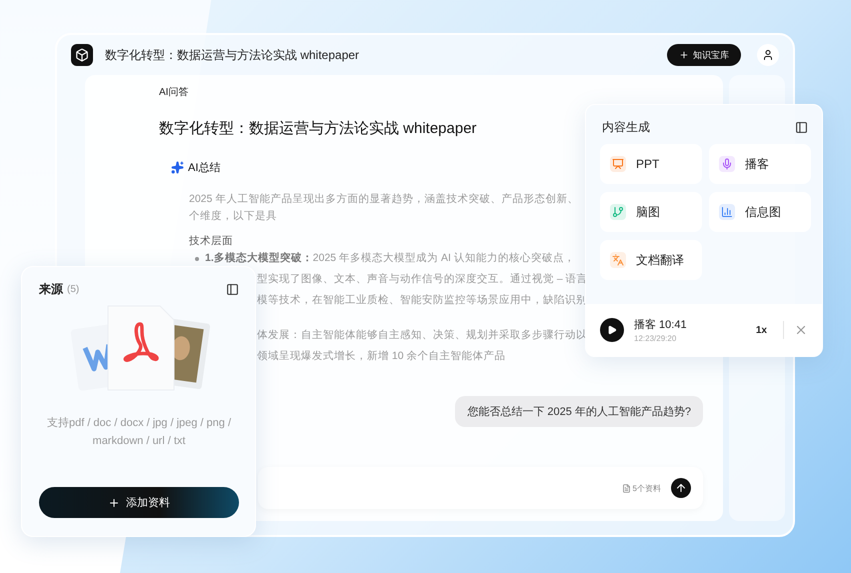 Image resolution: width=851 pixels, height=573 pixels. What do you see at coordinates (801, 330) in the screenshot?
I see `close-icon` at bounding box center [801, 330].